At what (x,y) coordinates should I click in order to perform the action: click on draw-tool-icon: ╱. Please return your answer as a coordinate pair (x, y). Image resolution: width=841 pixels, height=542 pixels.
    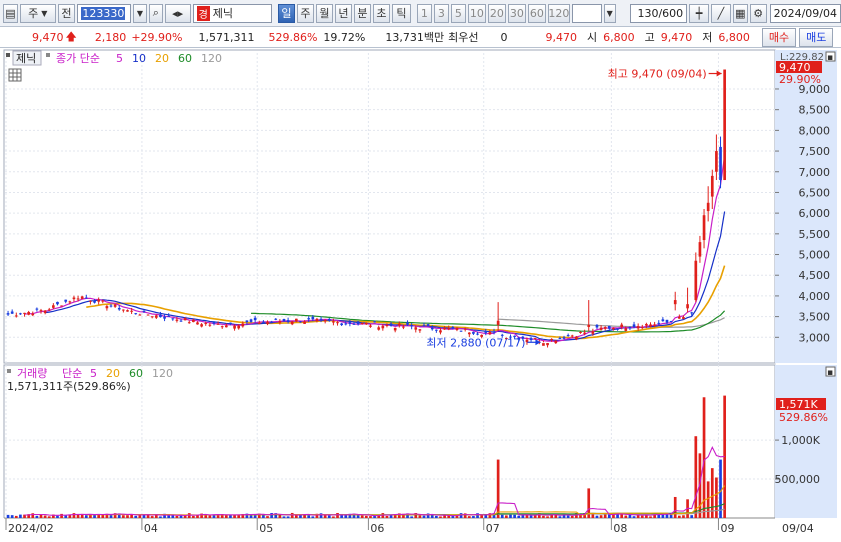
    Looking at the image, I should click on (721, 13).